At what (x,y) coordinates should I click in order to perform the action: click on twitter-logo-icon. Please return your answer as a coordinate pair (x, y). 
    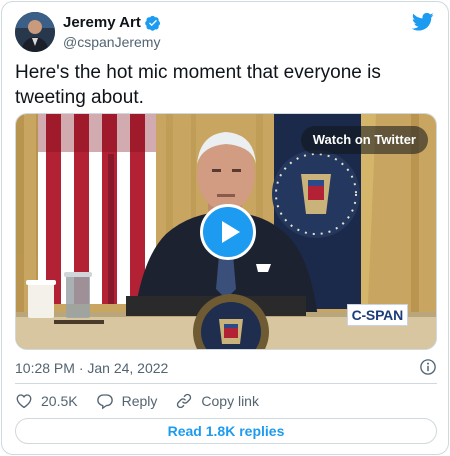
    Looking at the image, I should click on (422, 22).